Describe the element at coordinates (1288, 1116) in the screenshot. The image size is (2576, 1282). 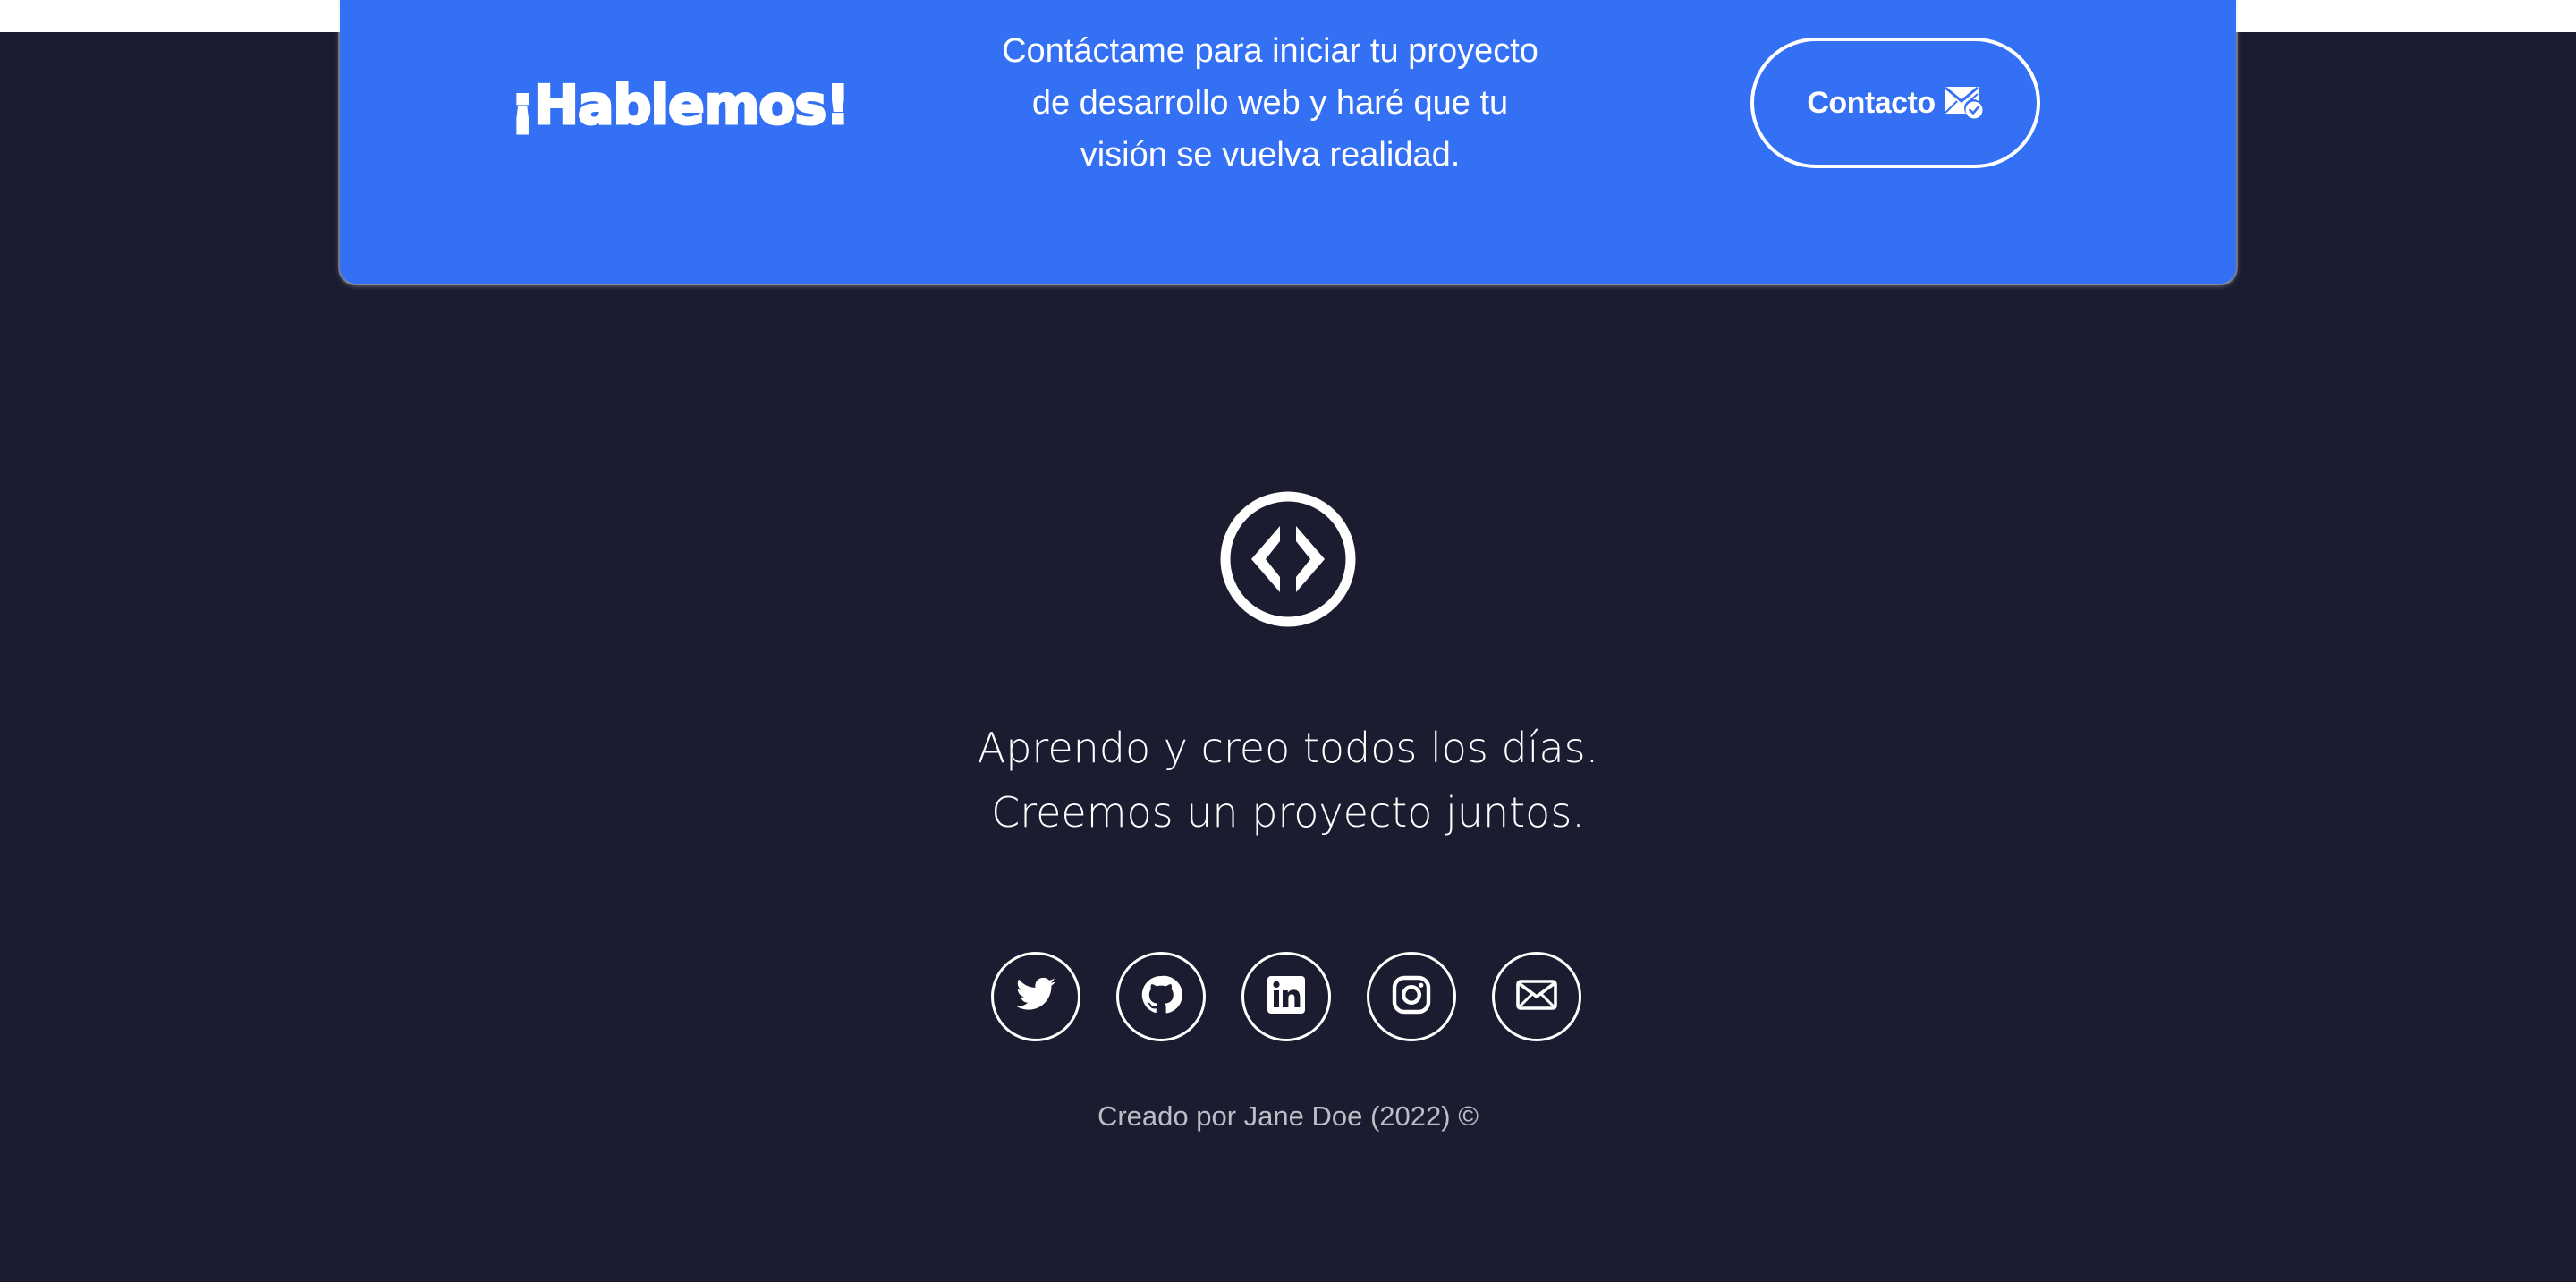
I see `copyright-text: Creado por Jane Doe (2022) ©` at that location.